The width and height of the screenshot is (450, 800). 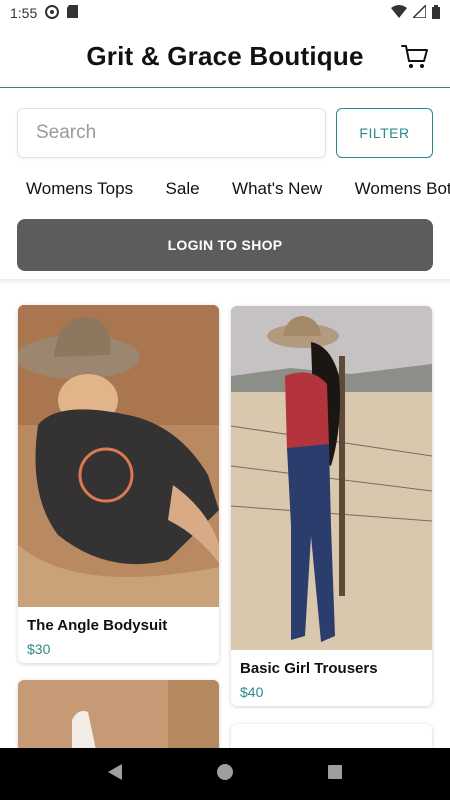 I want to click on filter-button: FILTER, so click(x=384, y=133).